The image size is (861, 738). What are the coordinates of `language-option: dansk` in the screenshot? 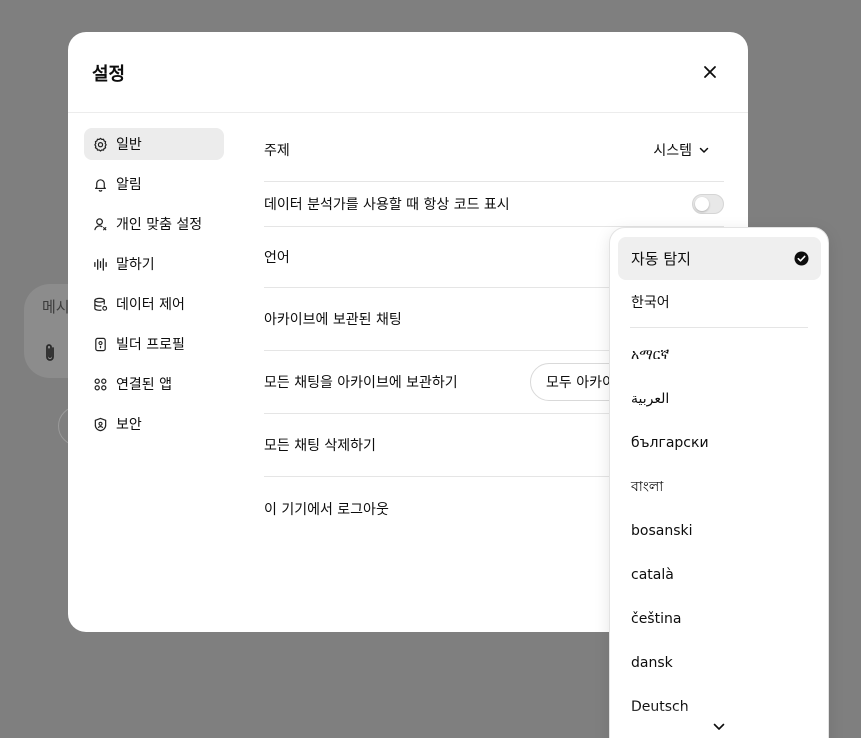 It's located at (719, 662).